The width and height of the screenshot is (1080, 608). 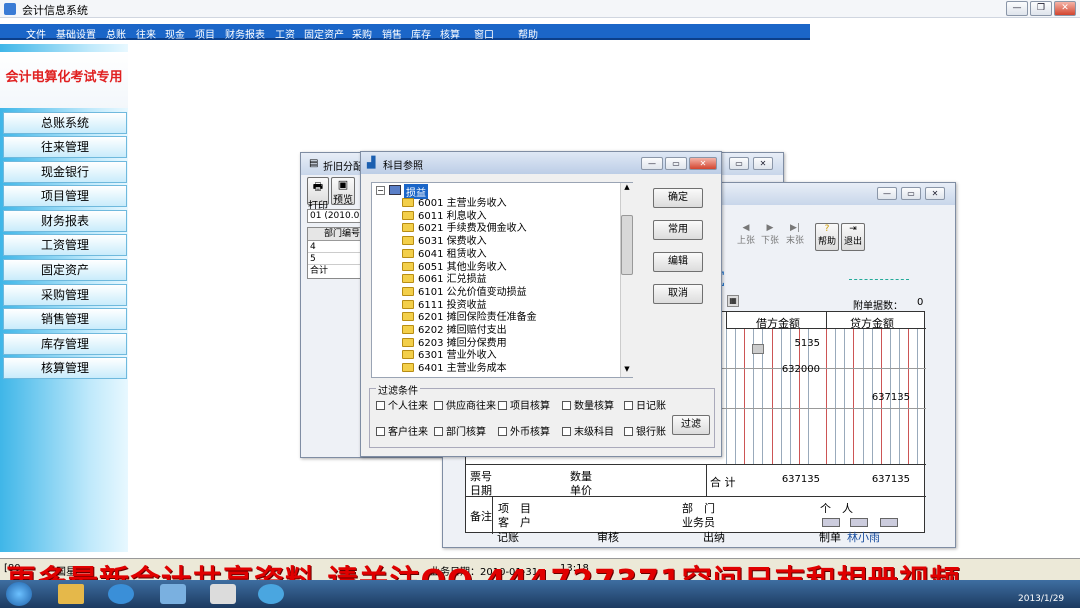 I want to click on scroll-up-icon: ▲, so click(x=627, y=189).